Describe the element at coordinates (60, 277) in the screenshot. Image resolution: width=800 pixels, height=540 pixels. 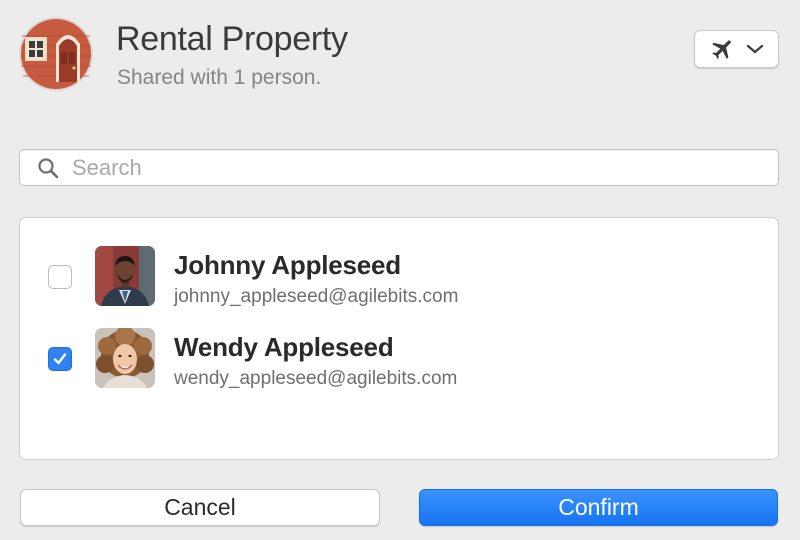
I see `person-checkbox-johnny` at that location.